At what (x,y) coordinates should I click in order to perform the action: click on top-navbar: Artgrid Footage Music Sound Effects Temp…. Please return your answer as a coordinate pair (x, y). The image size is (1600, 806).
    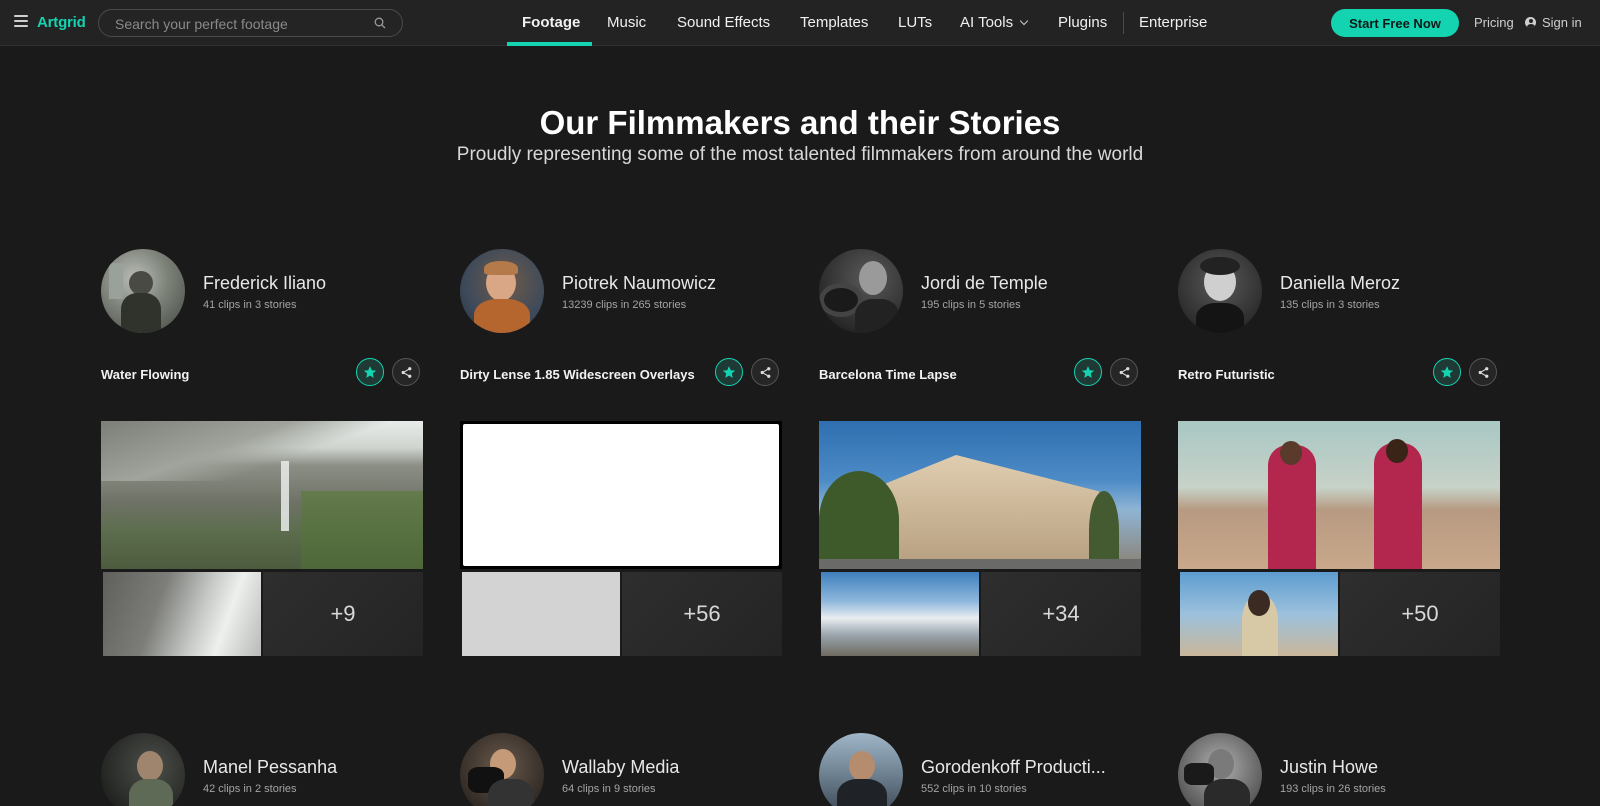
    Looking at the image, I should click on (800, 23).